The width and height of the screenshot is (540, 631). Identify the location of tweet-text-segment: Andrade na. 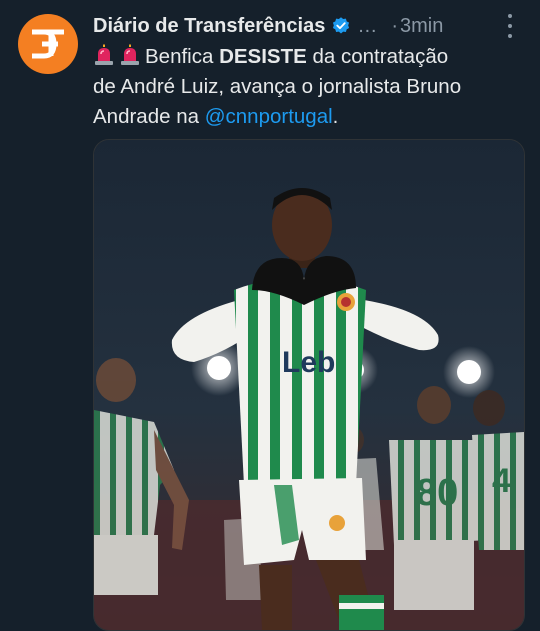
(149, 116).